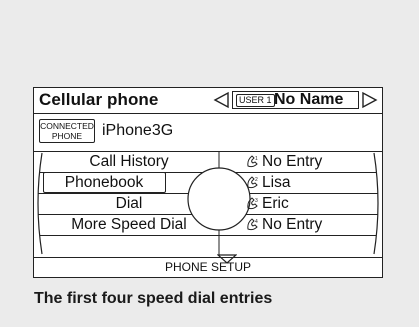 This screenshot has width=419, height=327. I want to click on handset-3-icon: 3, so click(252, 203).